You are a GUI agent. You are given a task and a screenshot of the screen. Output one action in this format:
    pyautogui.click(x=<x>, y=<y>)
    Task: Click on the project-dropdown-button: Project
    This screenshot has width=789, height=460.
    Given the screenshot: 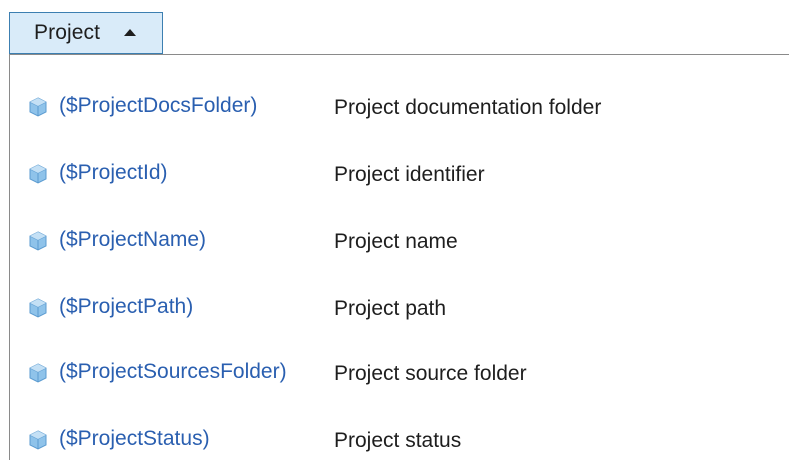 What is the action you would take?
    pyautogui.click(x=86, y=33)
    